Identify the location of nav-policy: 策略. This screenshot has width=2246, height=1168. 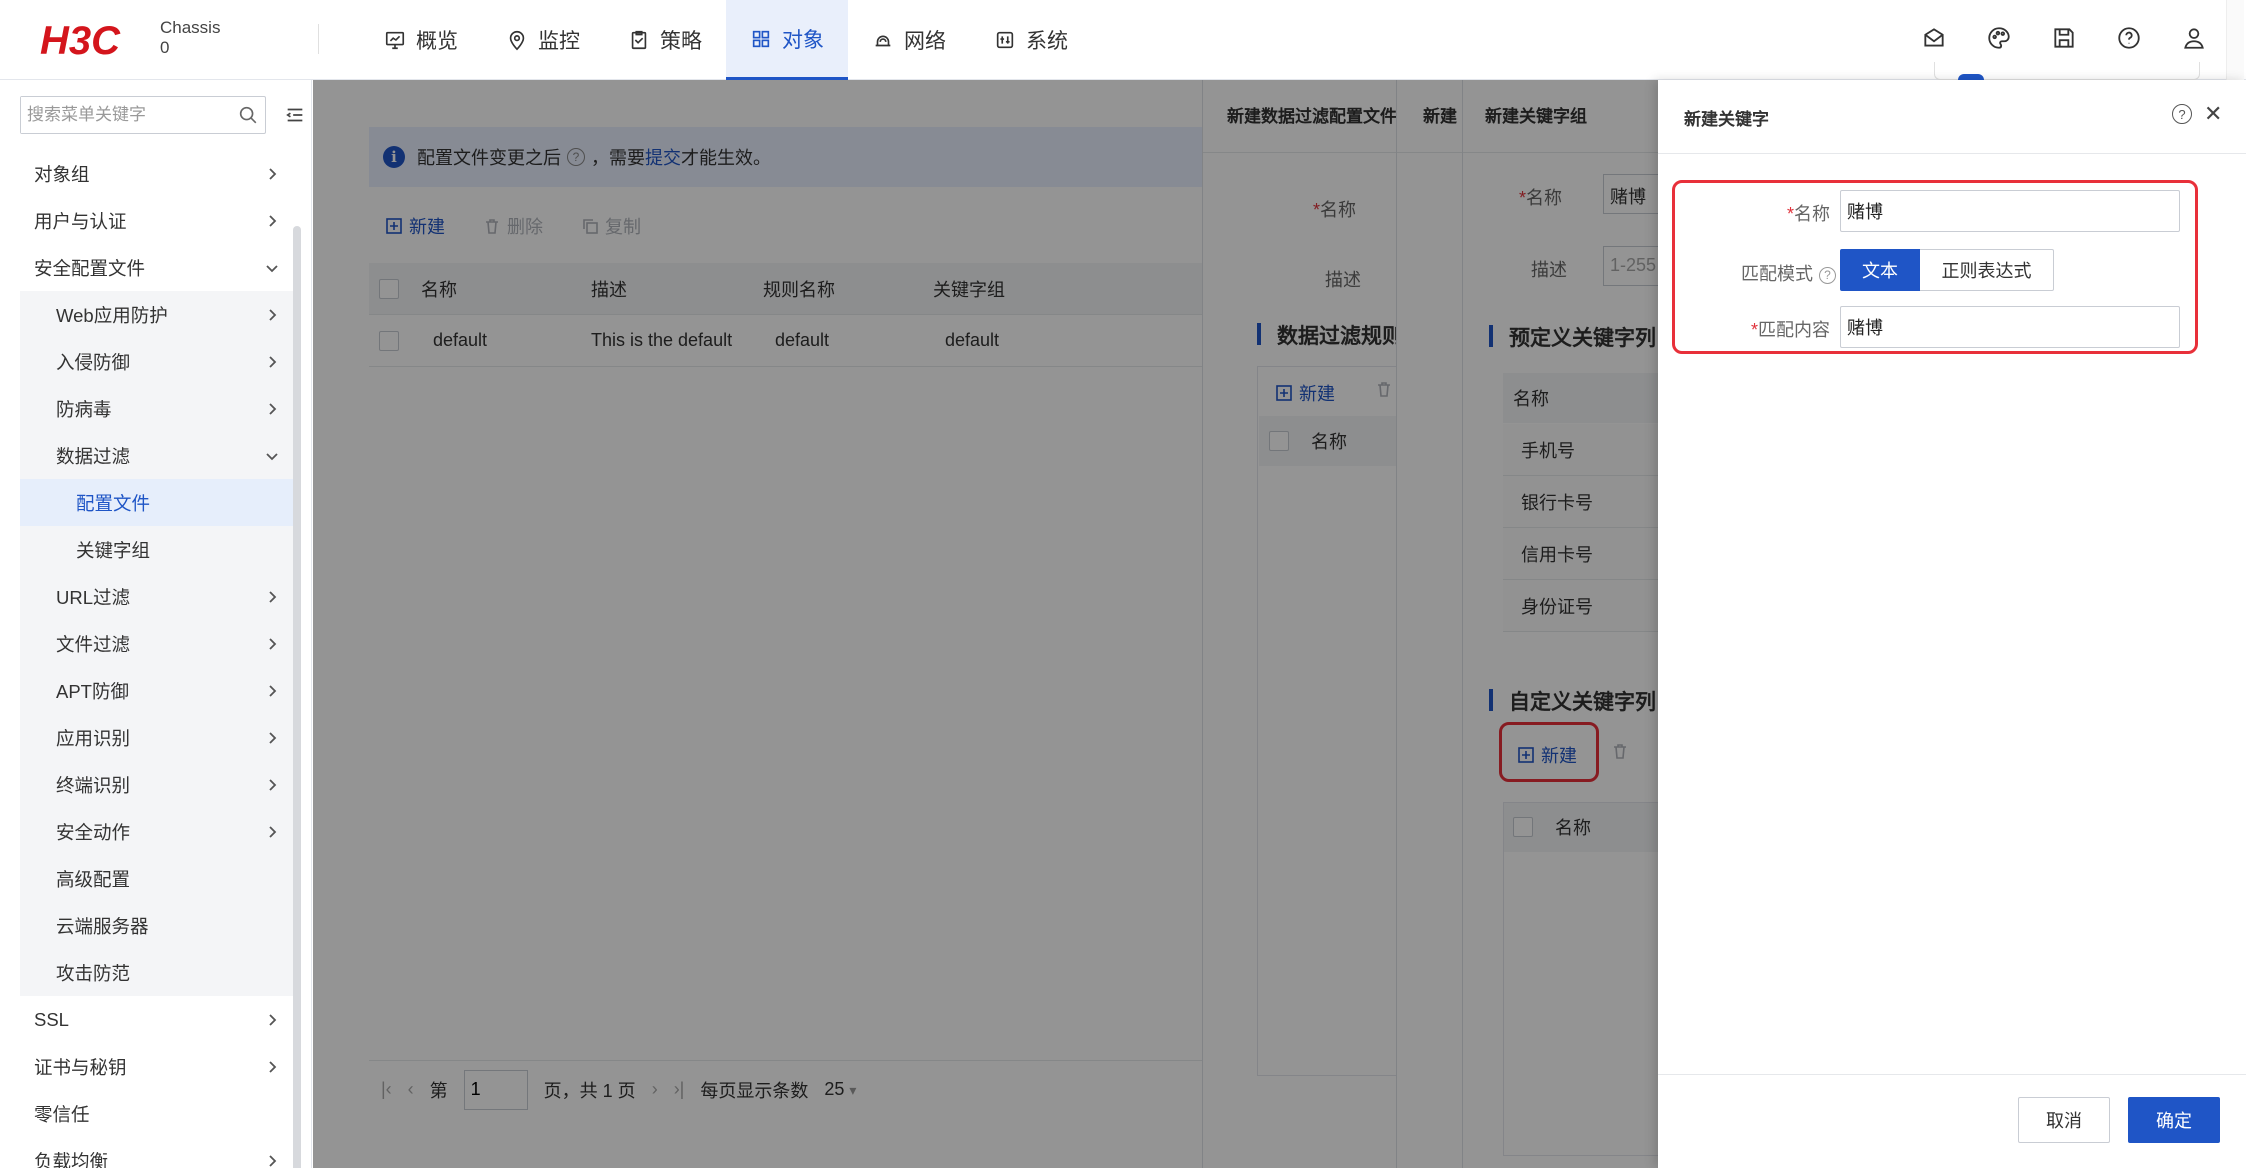
(665, 40).